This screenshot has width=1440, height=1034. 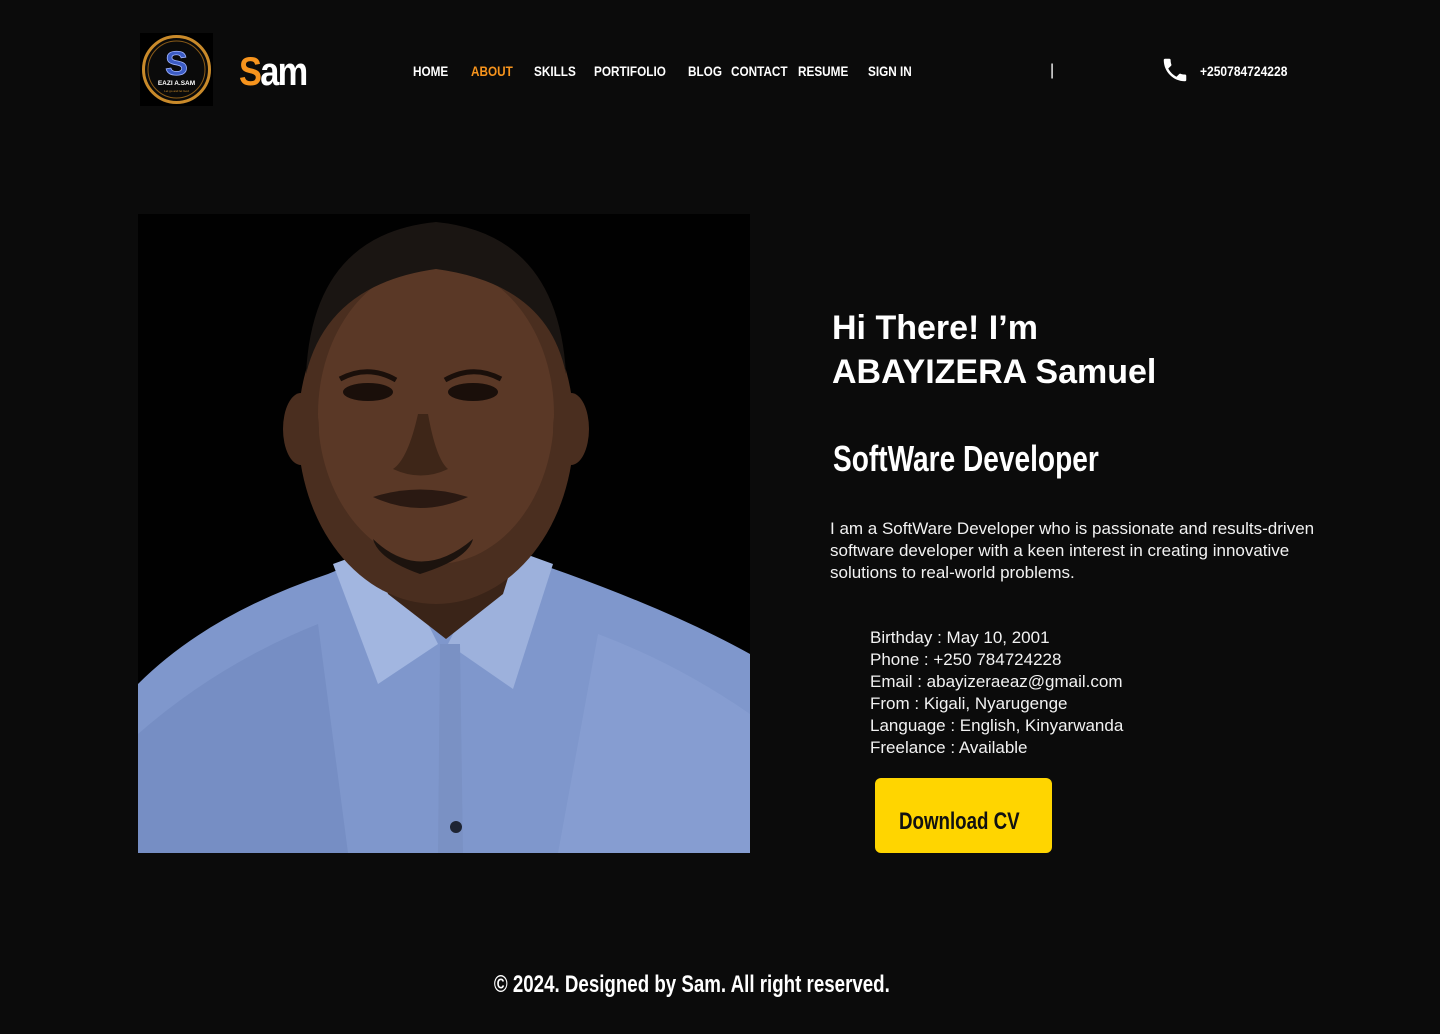 I want to click on logo-badge: S EAZI A.SAM Let go and let God, so click(x=176, y=69).